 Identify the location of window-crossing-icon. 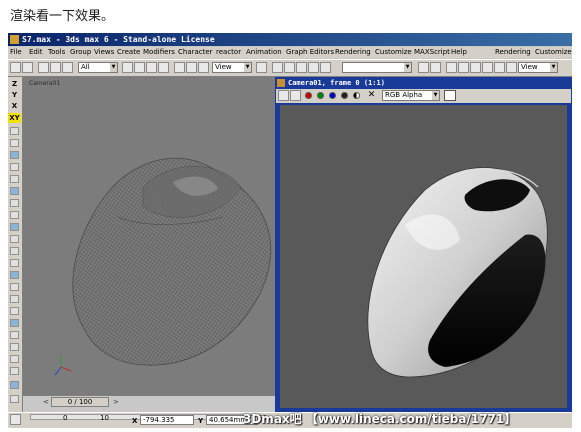
(163, 67).